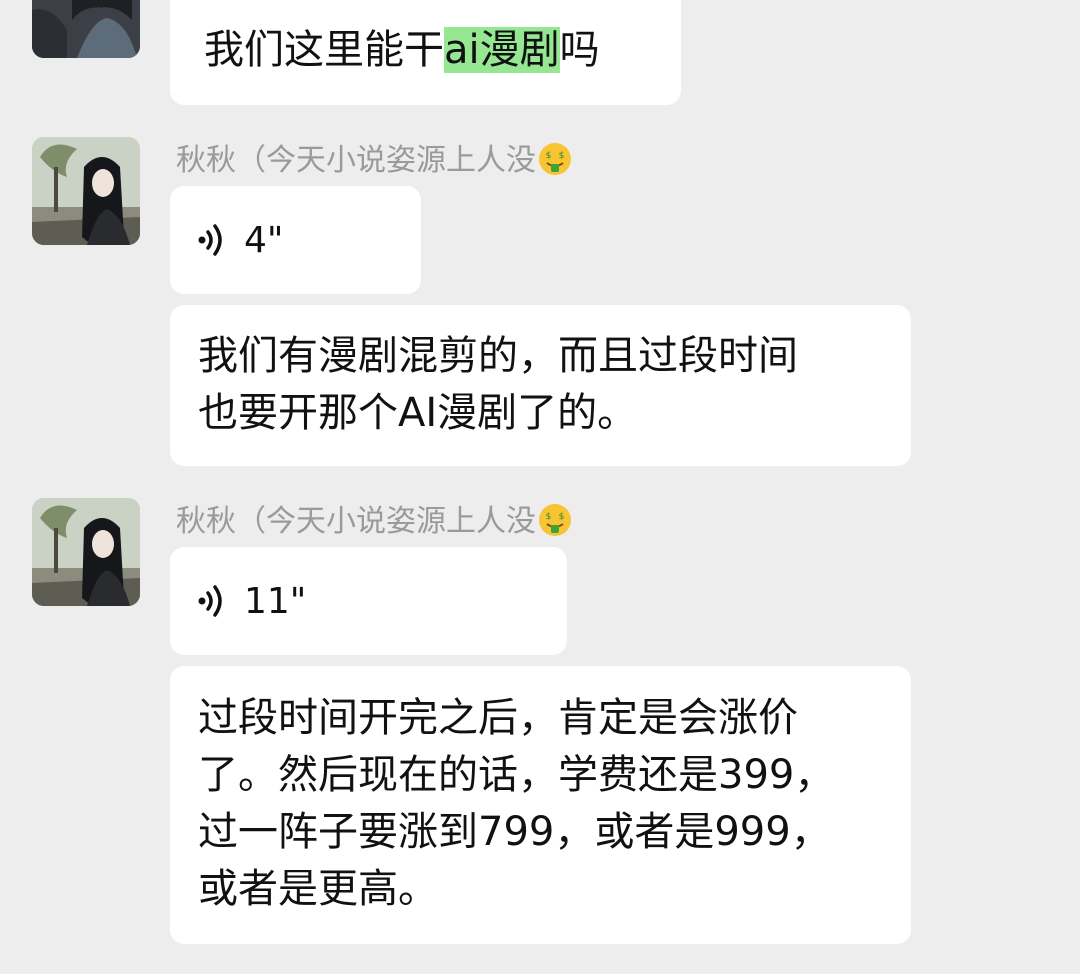  What do you see at coordinates (540, 385) in the screenshot?
I see `message-bubble: 我们有漫剧混剪的，而且过段时间 也要开那个AI漫剧了的。` at bounding box center [540, 385].